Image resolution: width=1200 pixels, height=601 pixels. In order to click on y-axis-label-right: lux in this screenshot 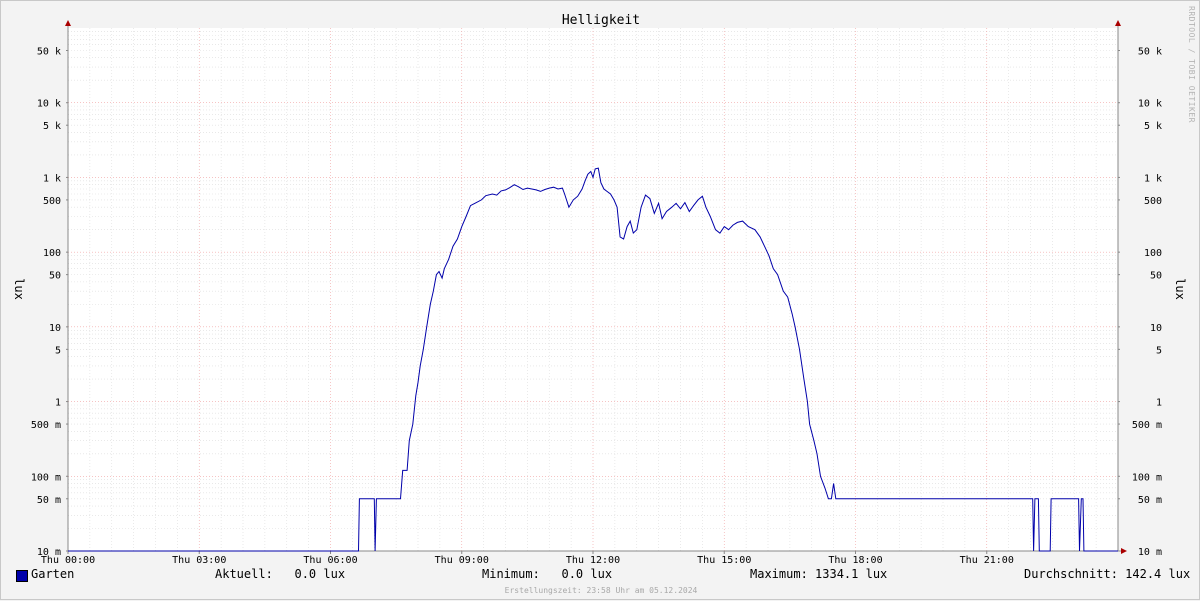, I will do `click(1180, 289)`.